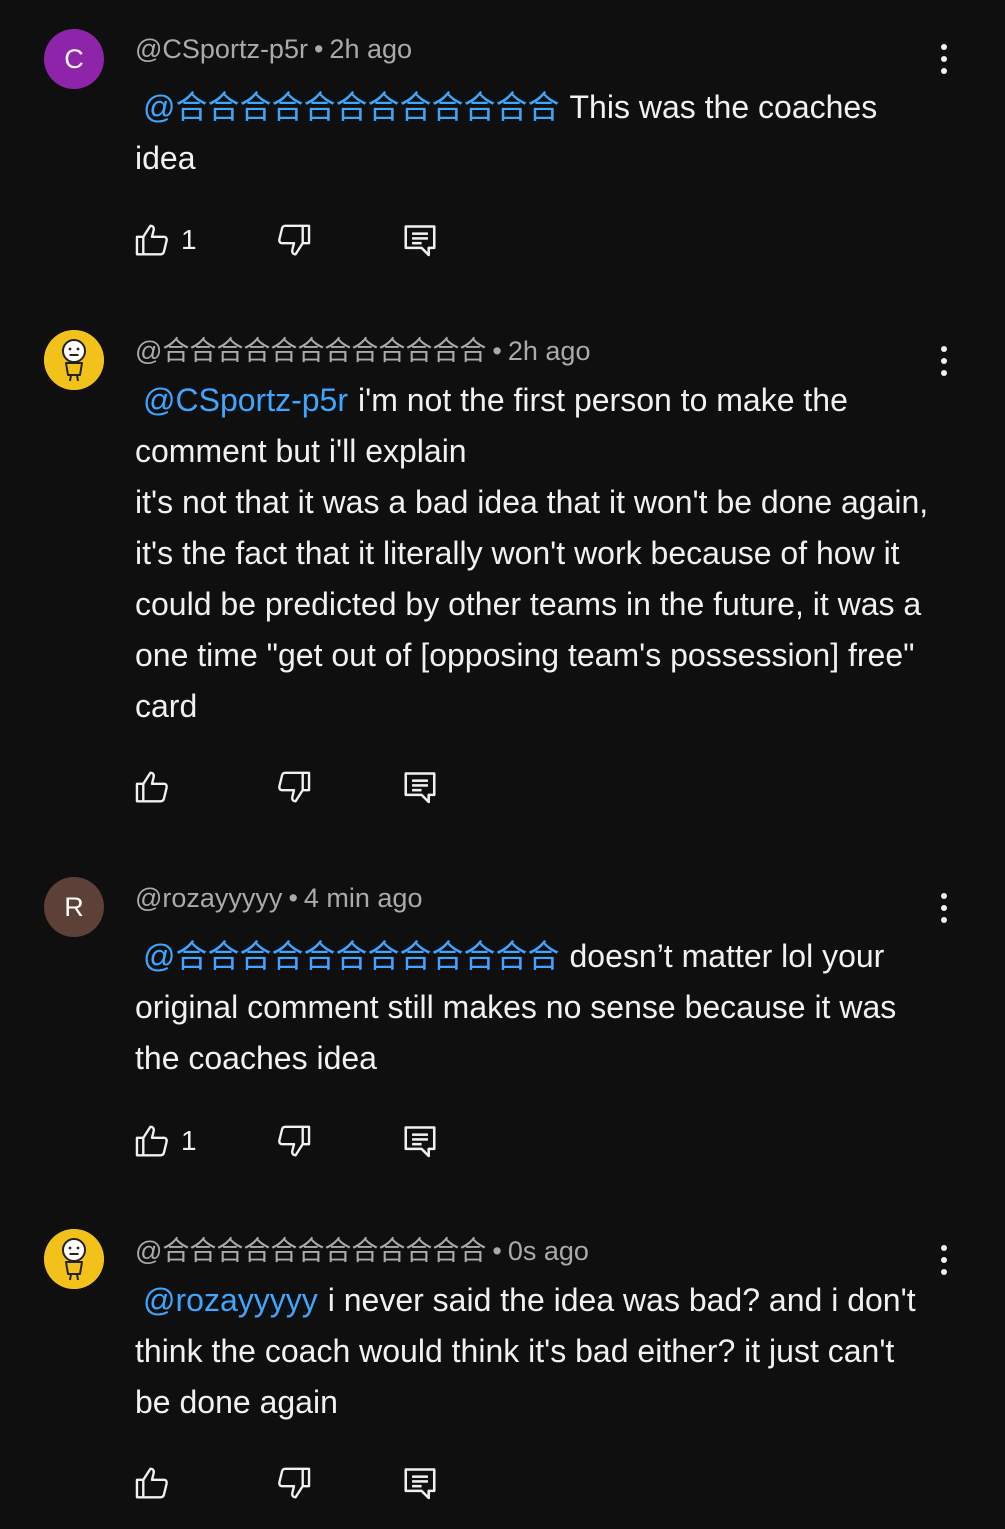 This screenshot has height=1529, width=1005. Describe the element at coordinates (548, 1251) in the screenshot. I see `comment-time: 0s ago` at that location.